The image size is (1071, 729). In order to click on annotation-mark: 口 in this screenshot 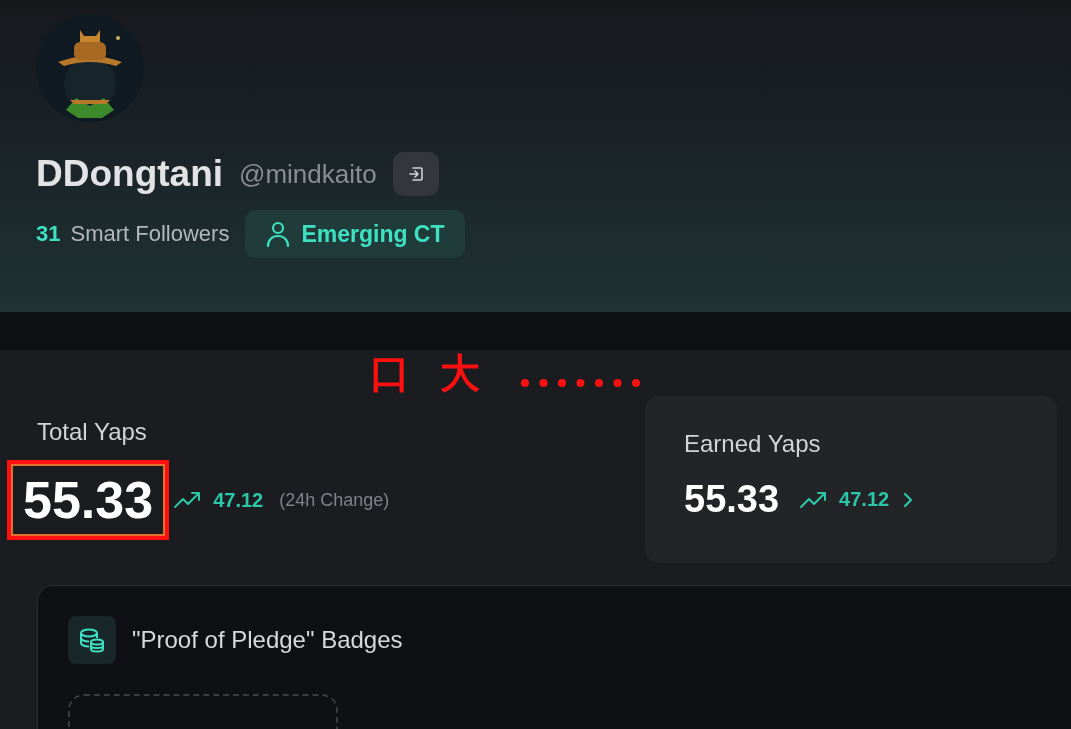, I will do `click(390, 373)`.